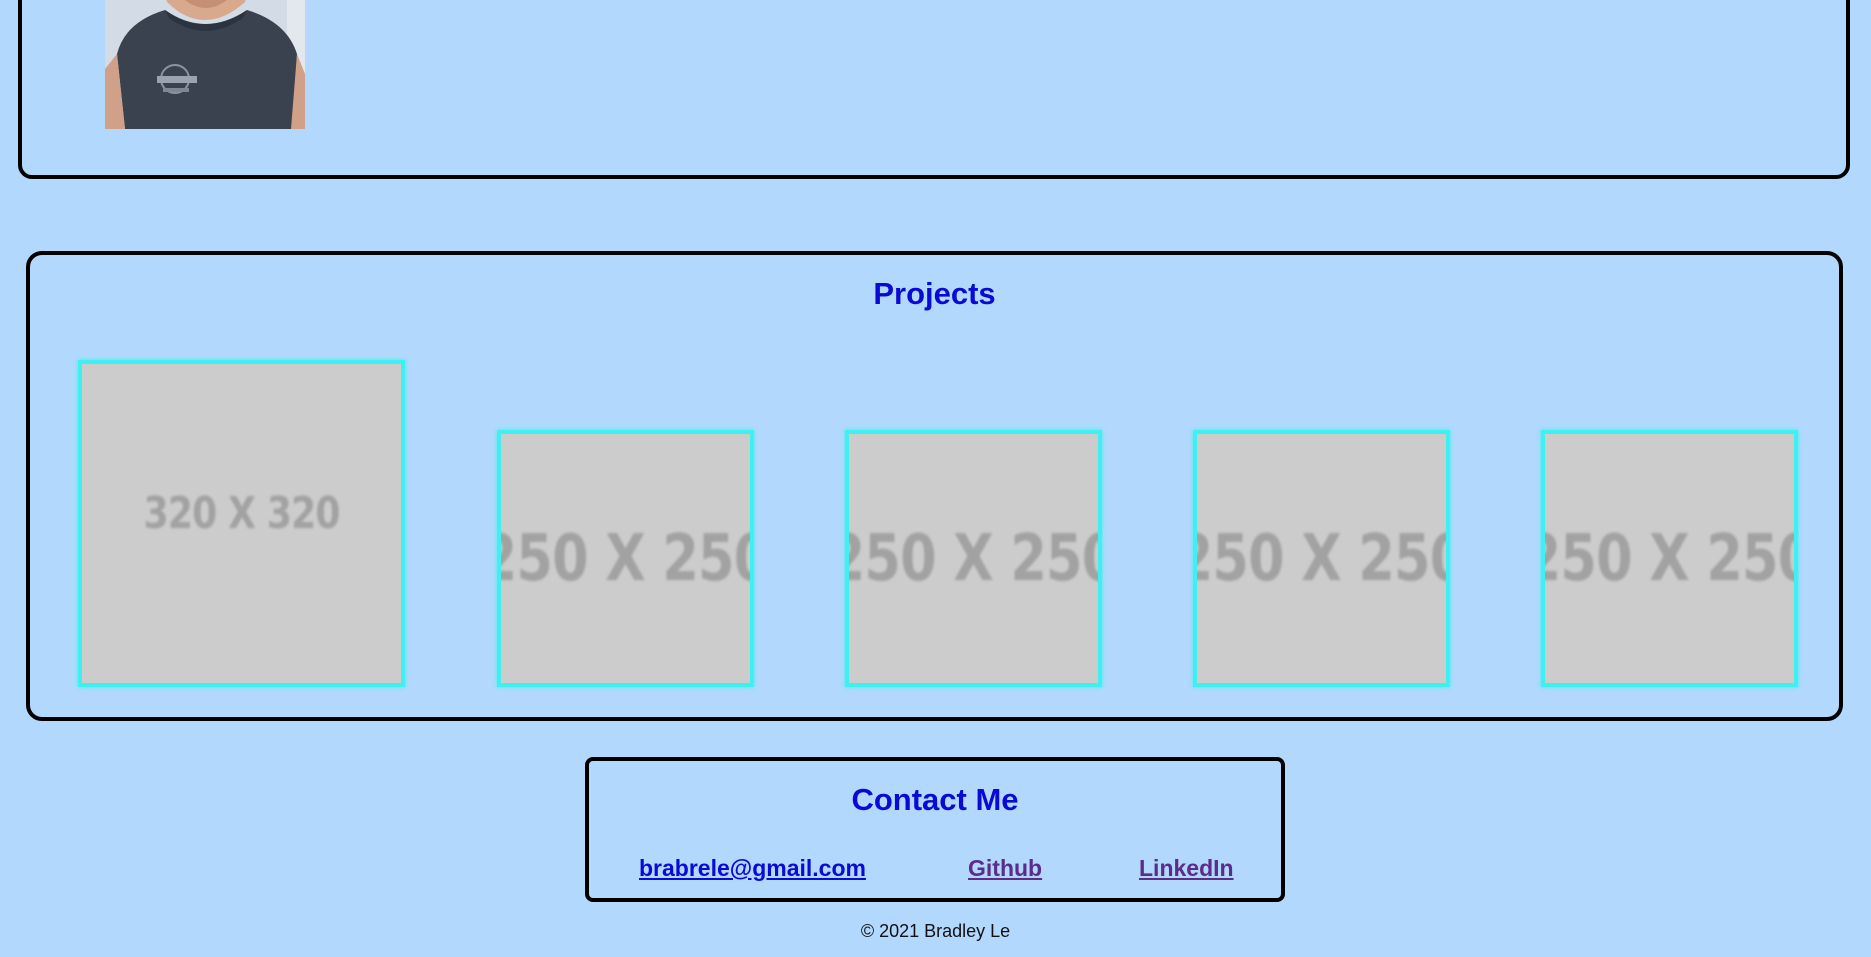 This screenshot has width=1871, height=957. I want to click on project-card-placeholder-label: 320 X 320, so click(241, 513).